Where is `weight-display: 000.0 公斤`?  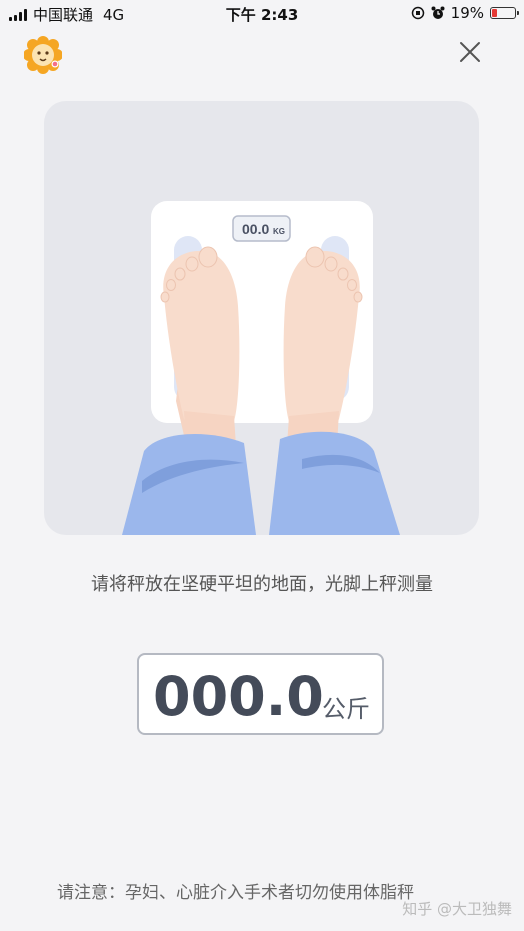 weight-display: 000.0 公斤 is located at coordinates (260, 694).